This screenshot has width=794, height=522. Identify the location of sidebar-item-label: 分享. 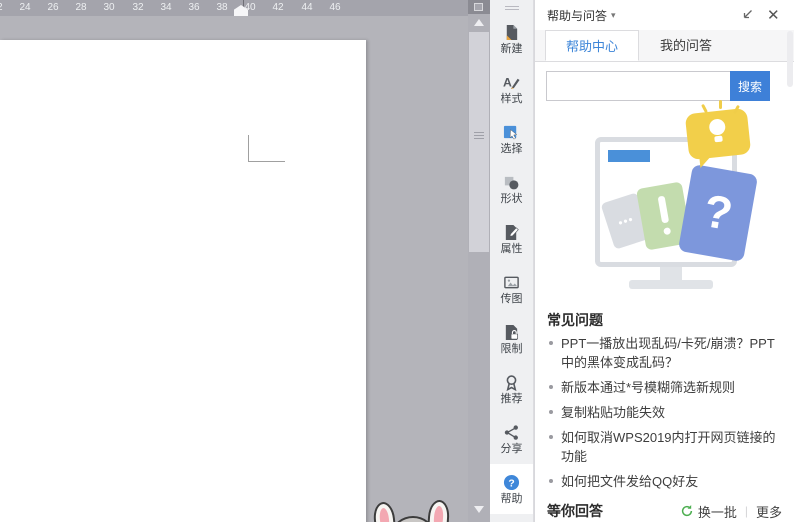
(511, 448).